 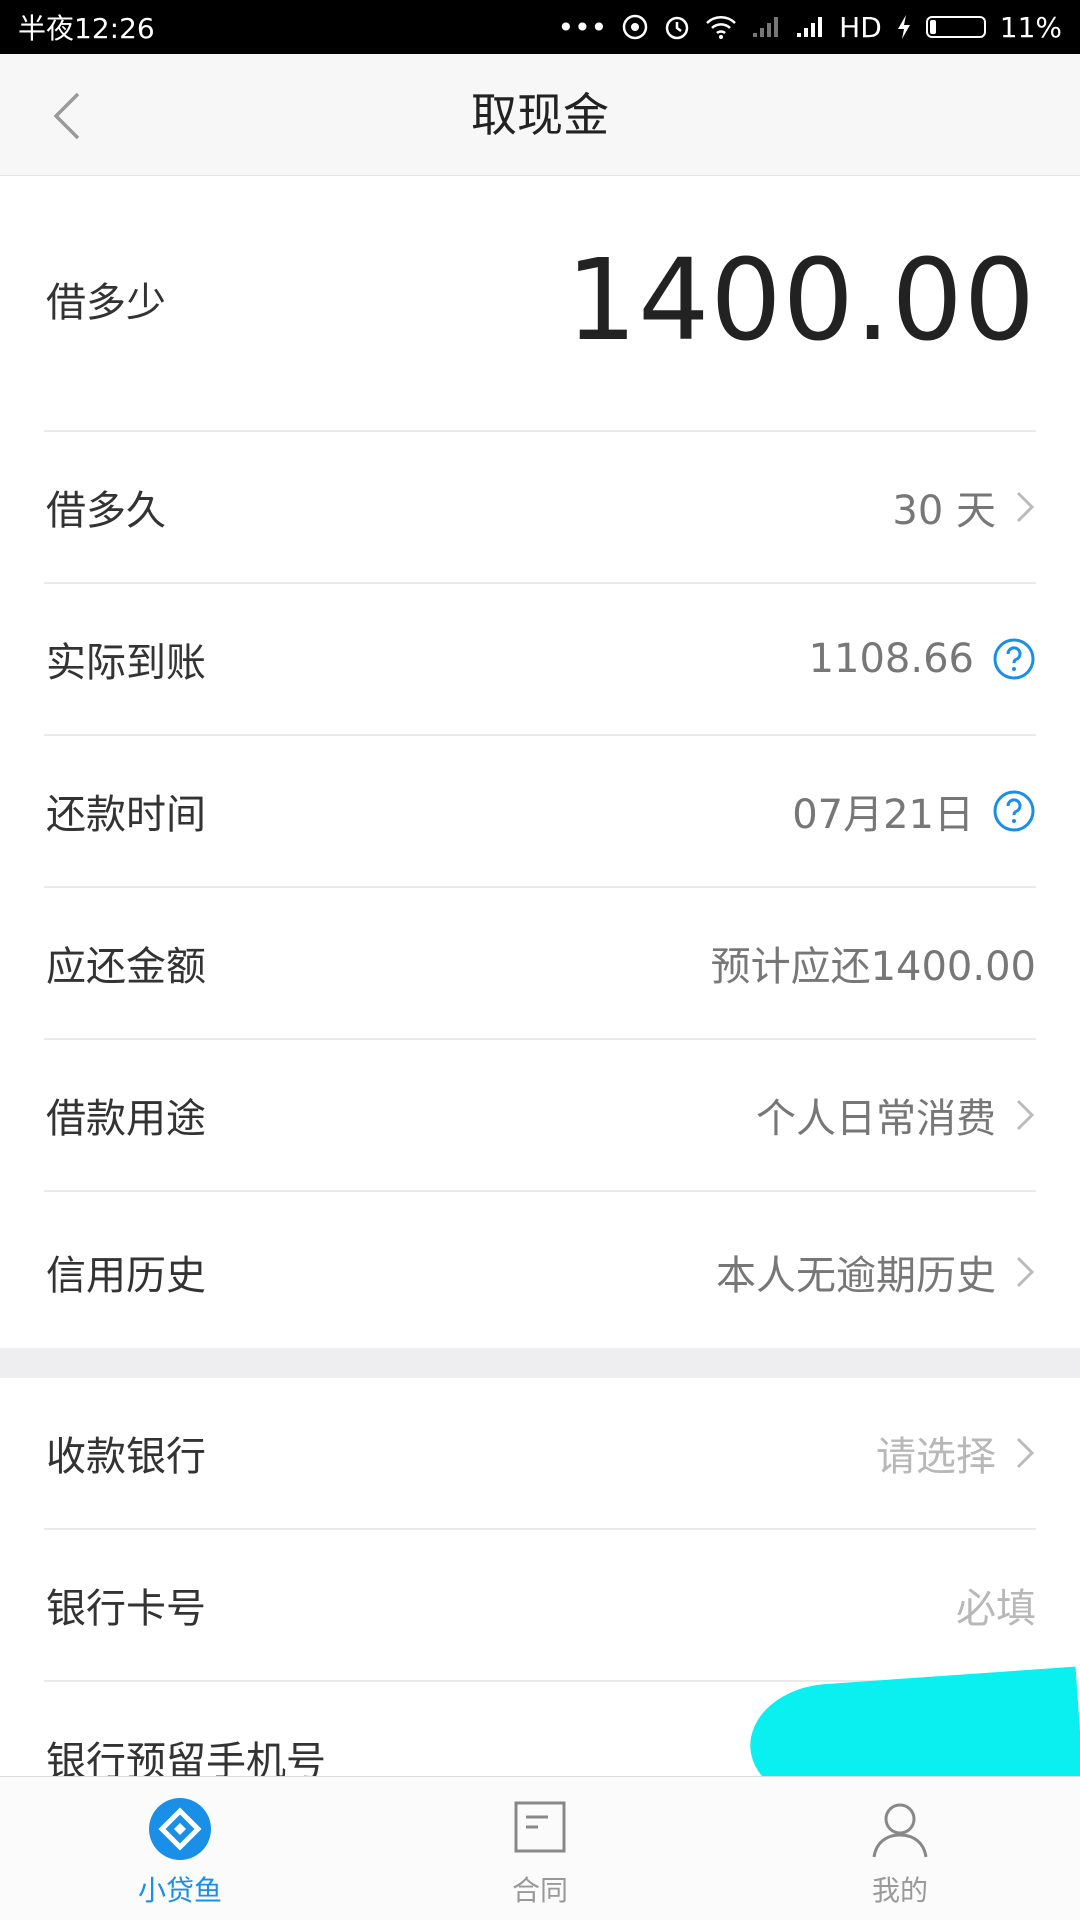 I want to click on row-value: 个人日常消费, so click(x=876, y=1119).